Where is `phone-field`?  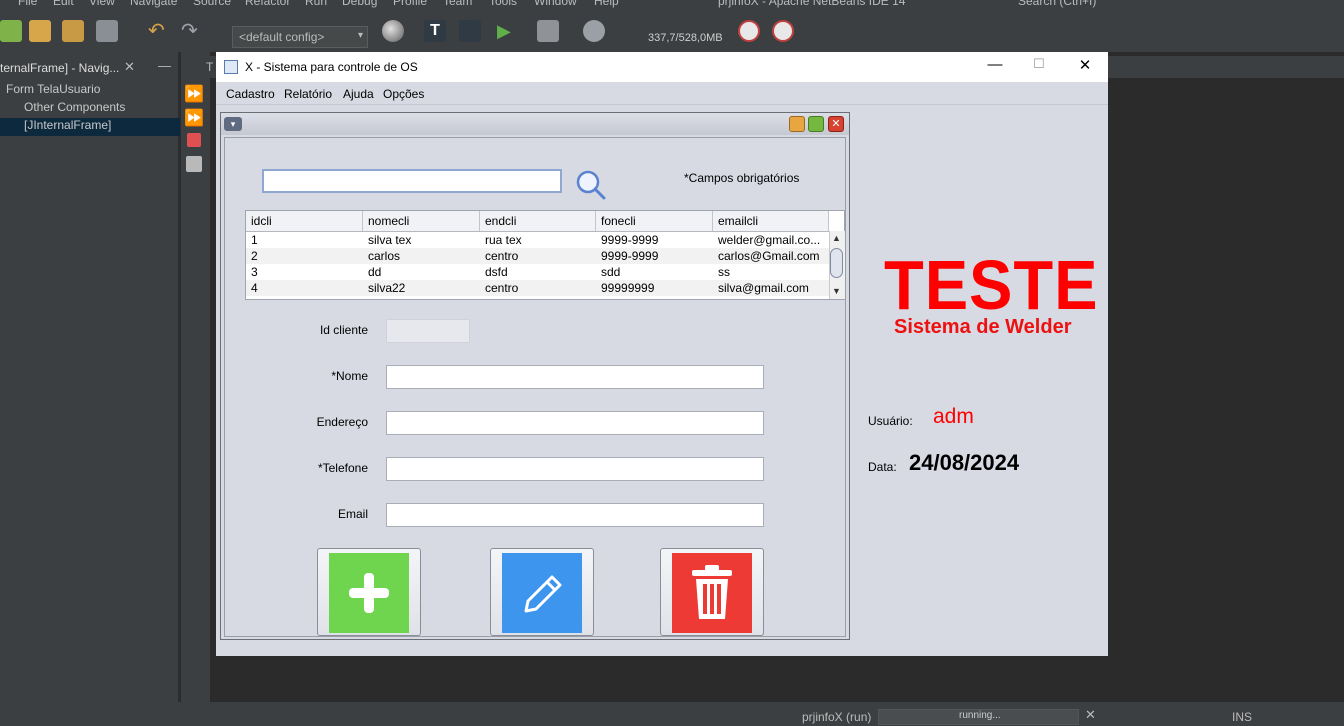 phone-field is located at coordinates (575, 469).